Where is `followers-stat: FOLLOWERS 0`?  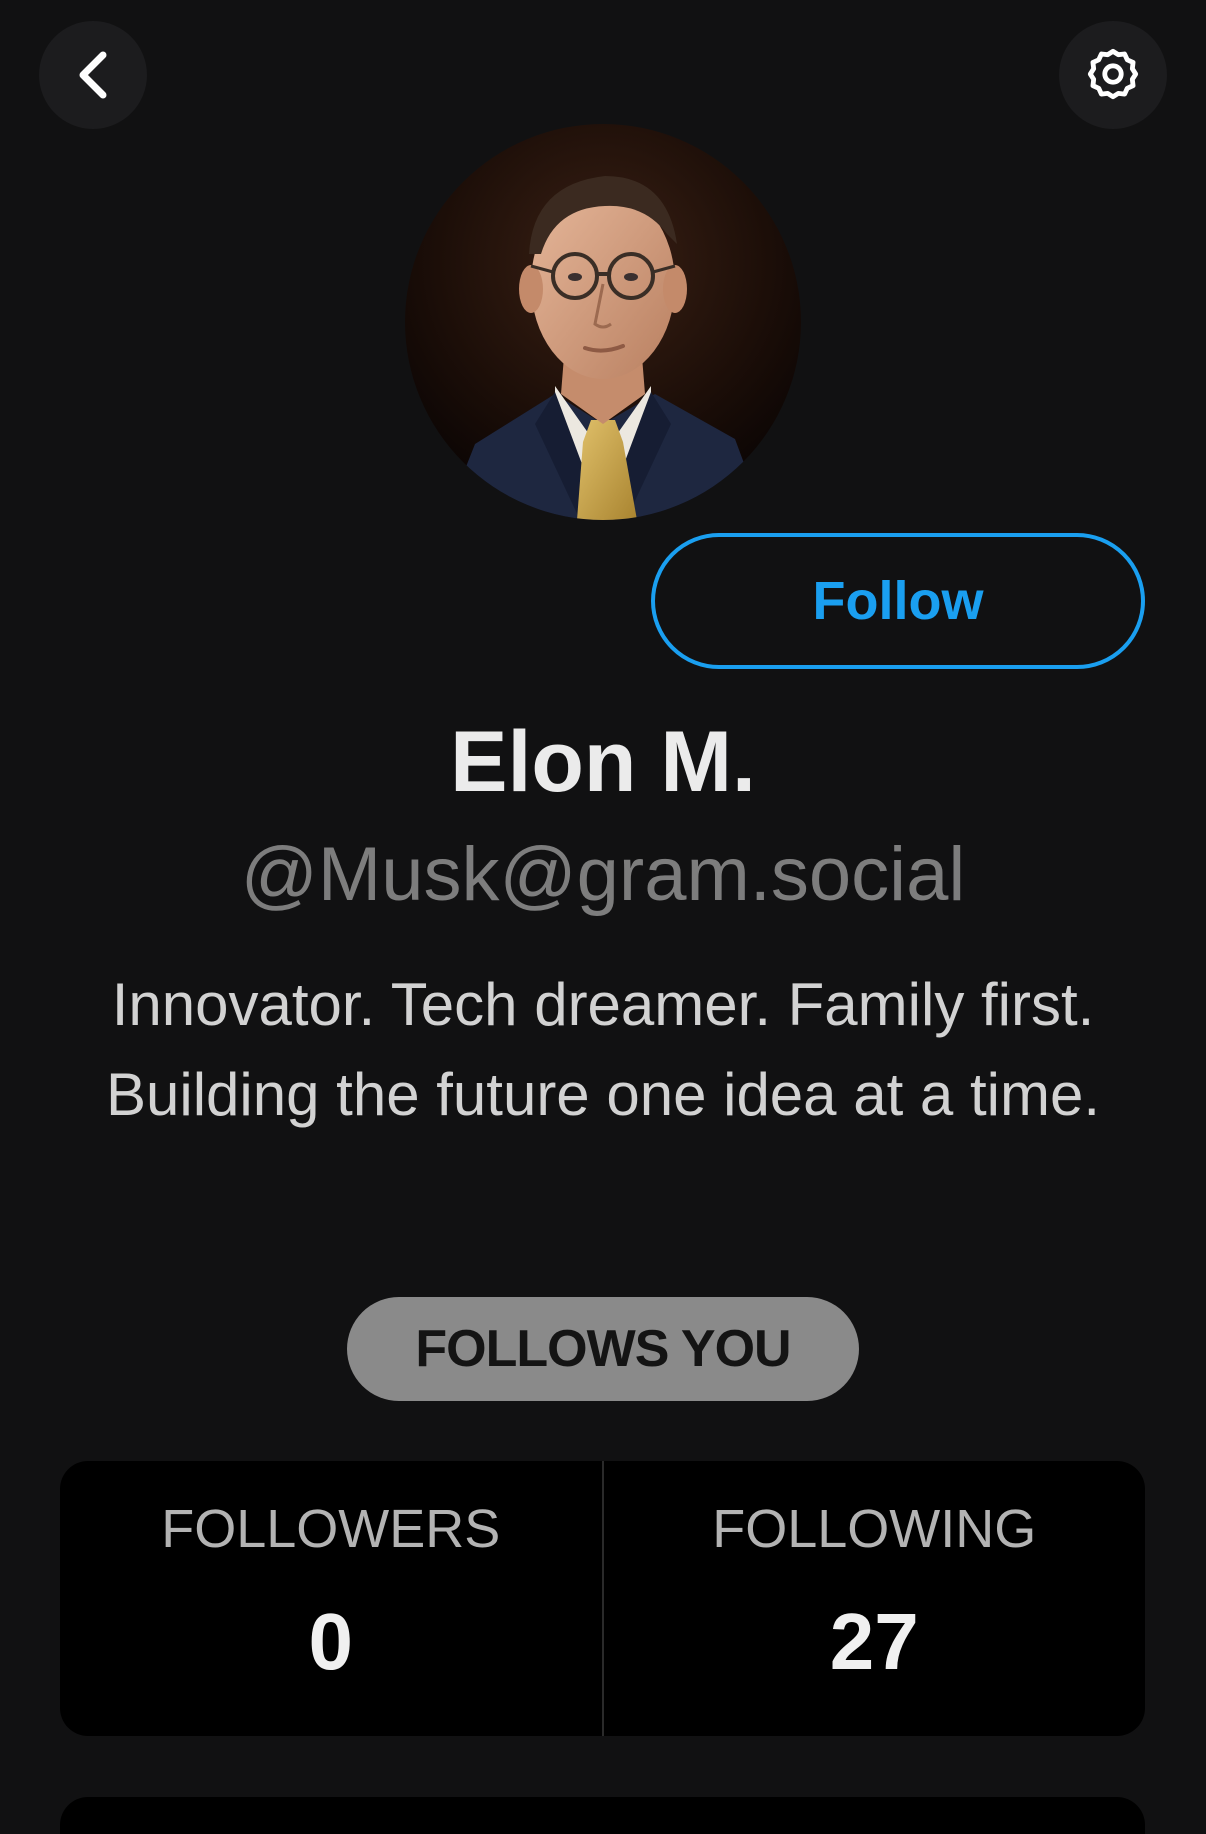
followers-stat: FOLLOWERS 0 is located at coordinates (331, 1598).